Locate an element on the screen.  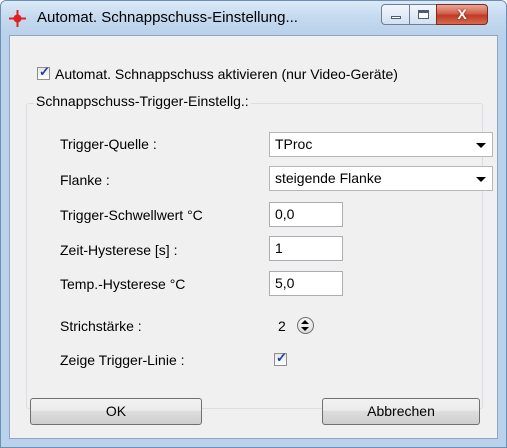
time-hysteresis-label: Zeit-Hysterese [s] : is located at coordinates (119, 250).